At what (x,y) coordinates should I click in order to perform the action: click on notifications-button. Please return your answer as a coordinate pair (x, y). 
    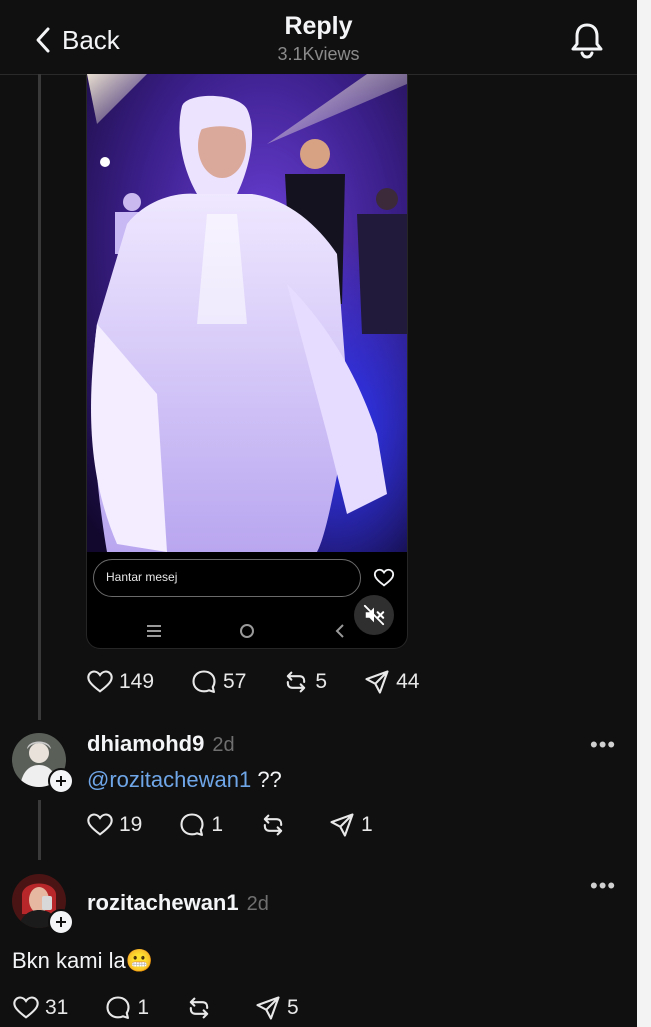
    Looking at the image, I should click on (587, 40).